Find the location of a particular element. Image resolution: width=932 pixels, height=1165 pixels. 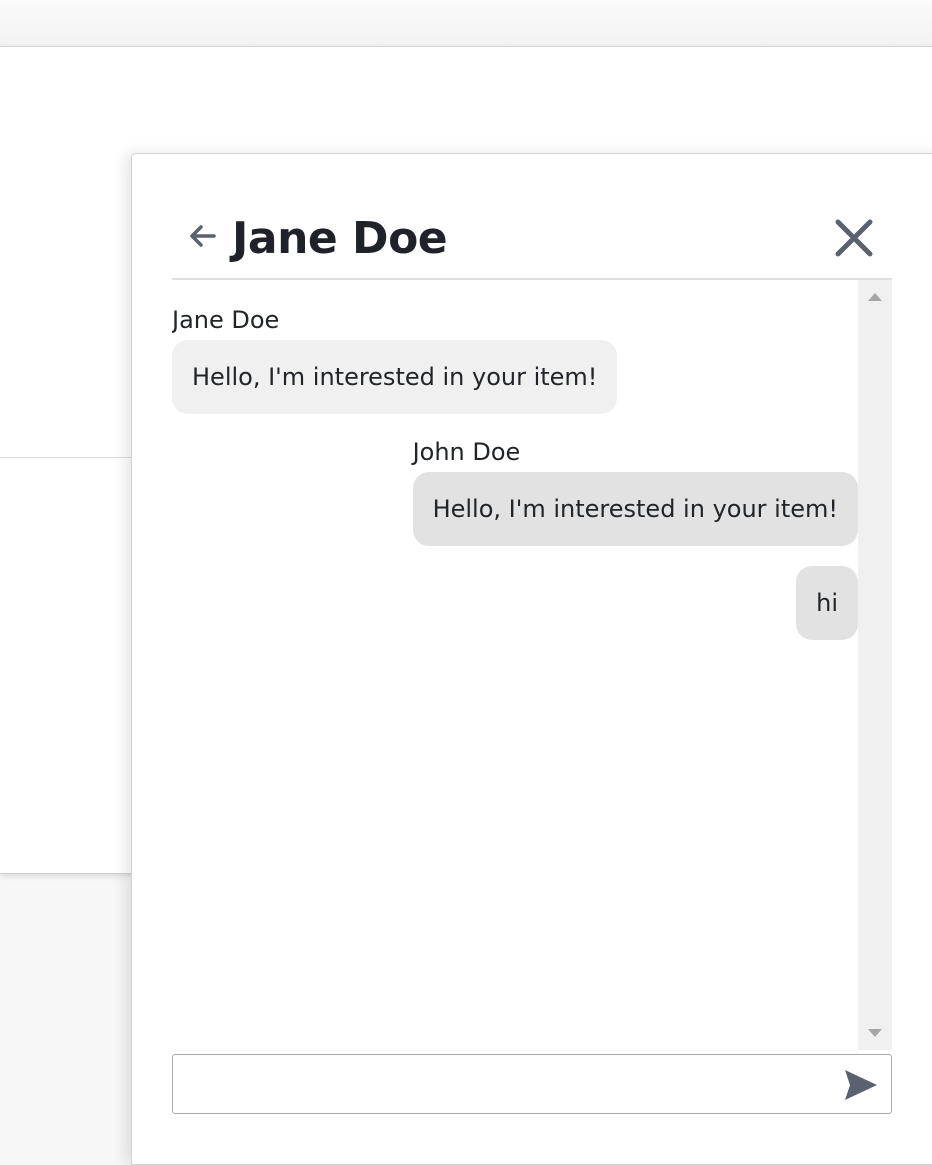

scroll-down-arrow-icon is located at coordinates (875, 1033).